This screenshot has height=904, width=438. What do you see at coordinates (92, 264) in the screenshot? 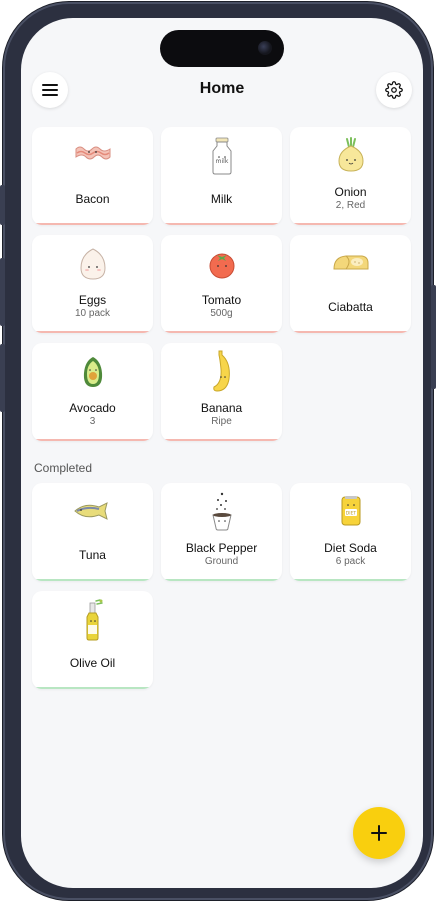
I see `egg-icon` at bounding box center [92, 264].